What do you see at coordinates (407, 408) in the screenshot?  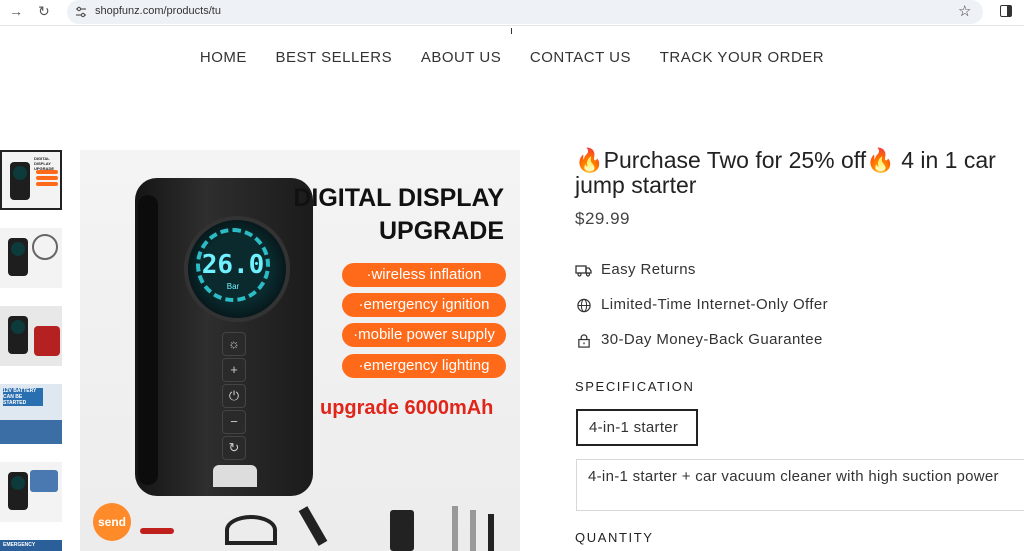 I see `upgrade-capacity-text: upgrade 6000mAh` at bounding box center [407, 408].